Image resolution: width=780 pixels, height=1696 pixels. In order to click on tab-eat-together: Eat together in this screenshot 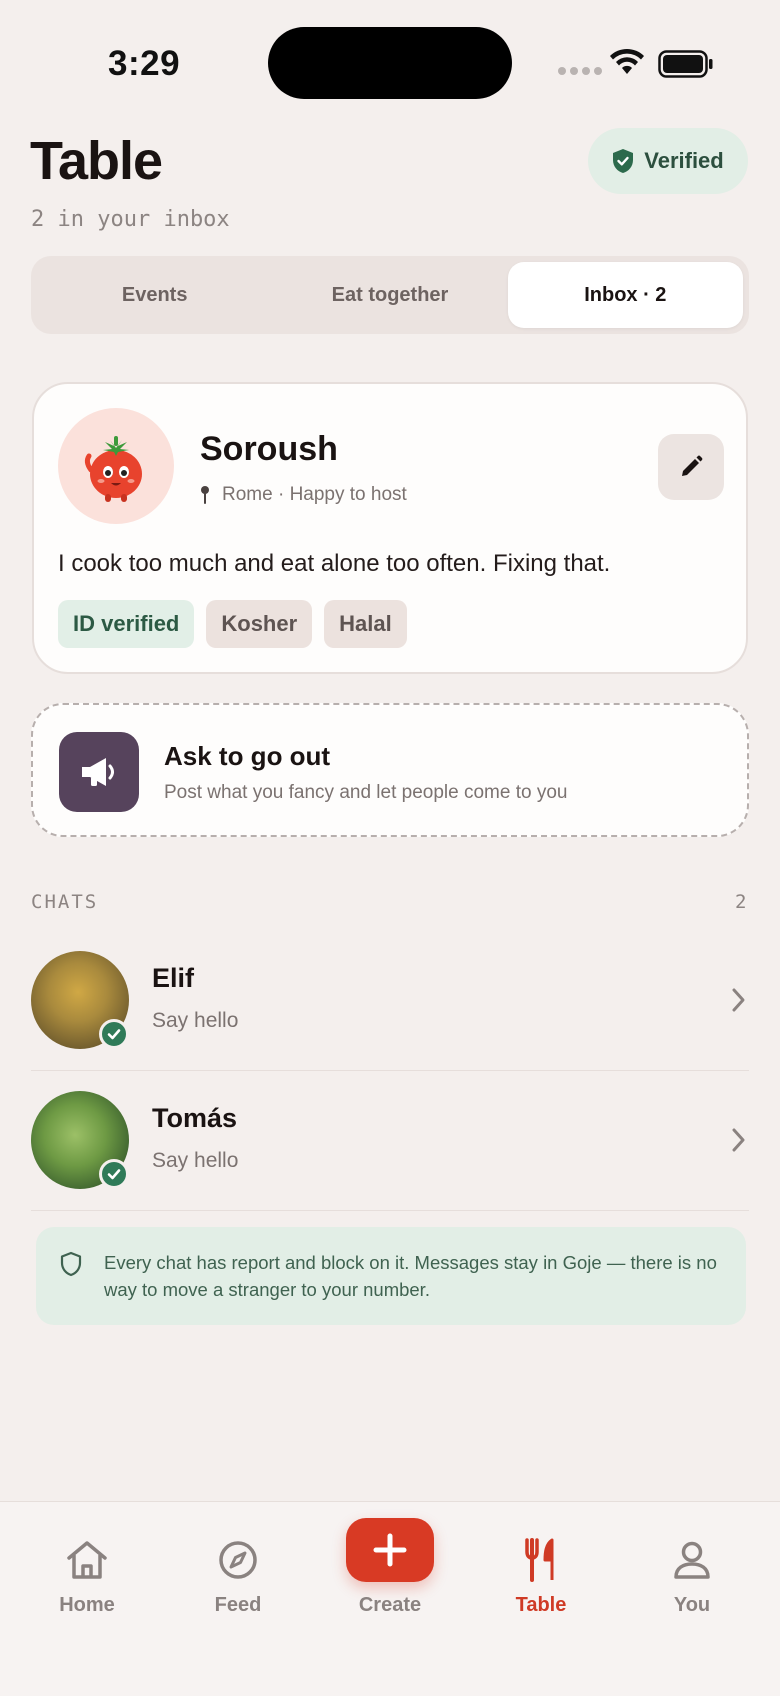, I will do `click(389, 295)`.